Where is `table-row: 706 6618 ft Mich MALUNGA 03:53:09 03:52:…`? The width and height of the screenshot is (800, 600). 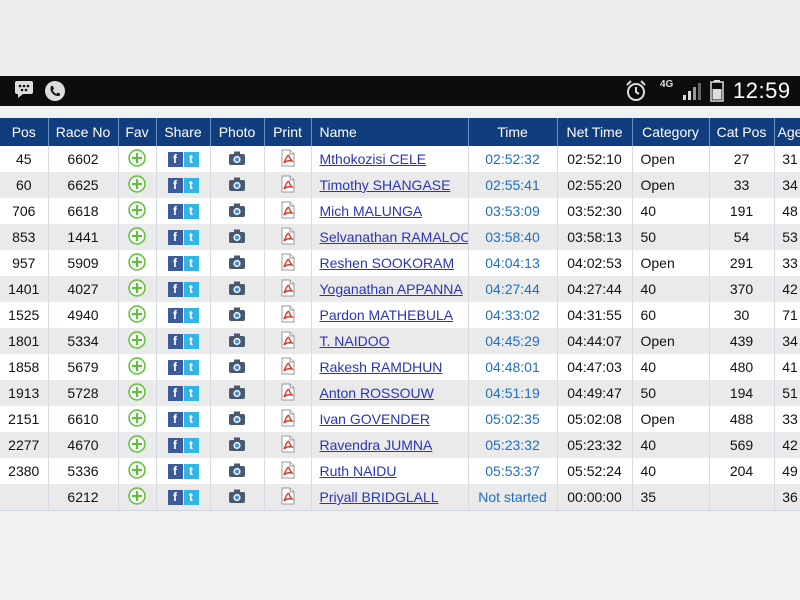
table-row: 706 6618 ft Mich MALUNGA 03:53:09 03:52:… is located at coordinates (400, 211).